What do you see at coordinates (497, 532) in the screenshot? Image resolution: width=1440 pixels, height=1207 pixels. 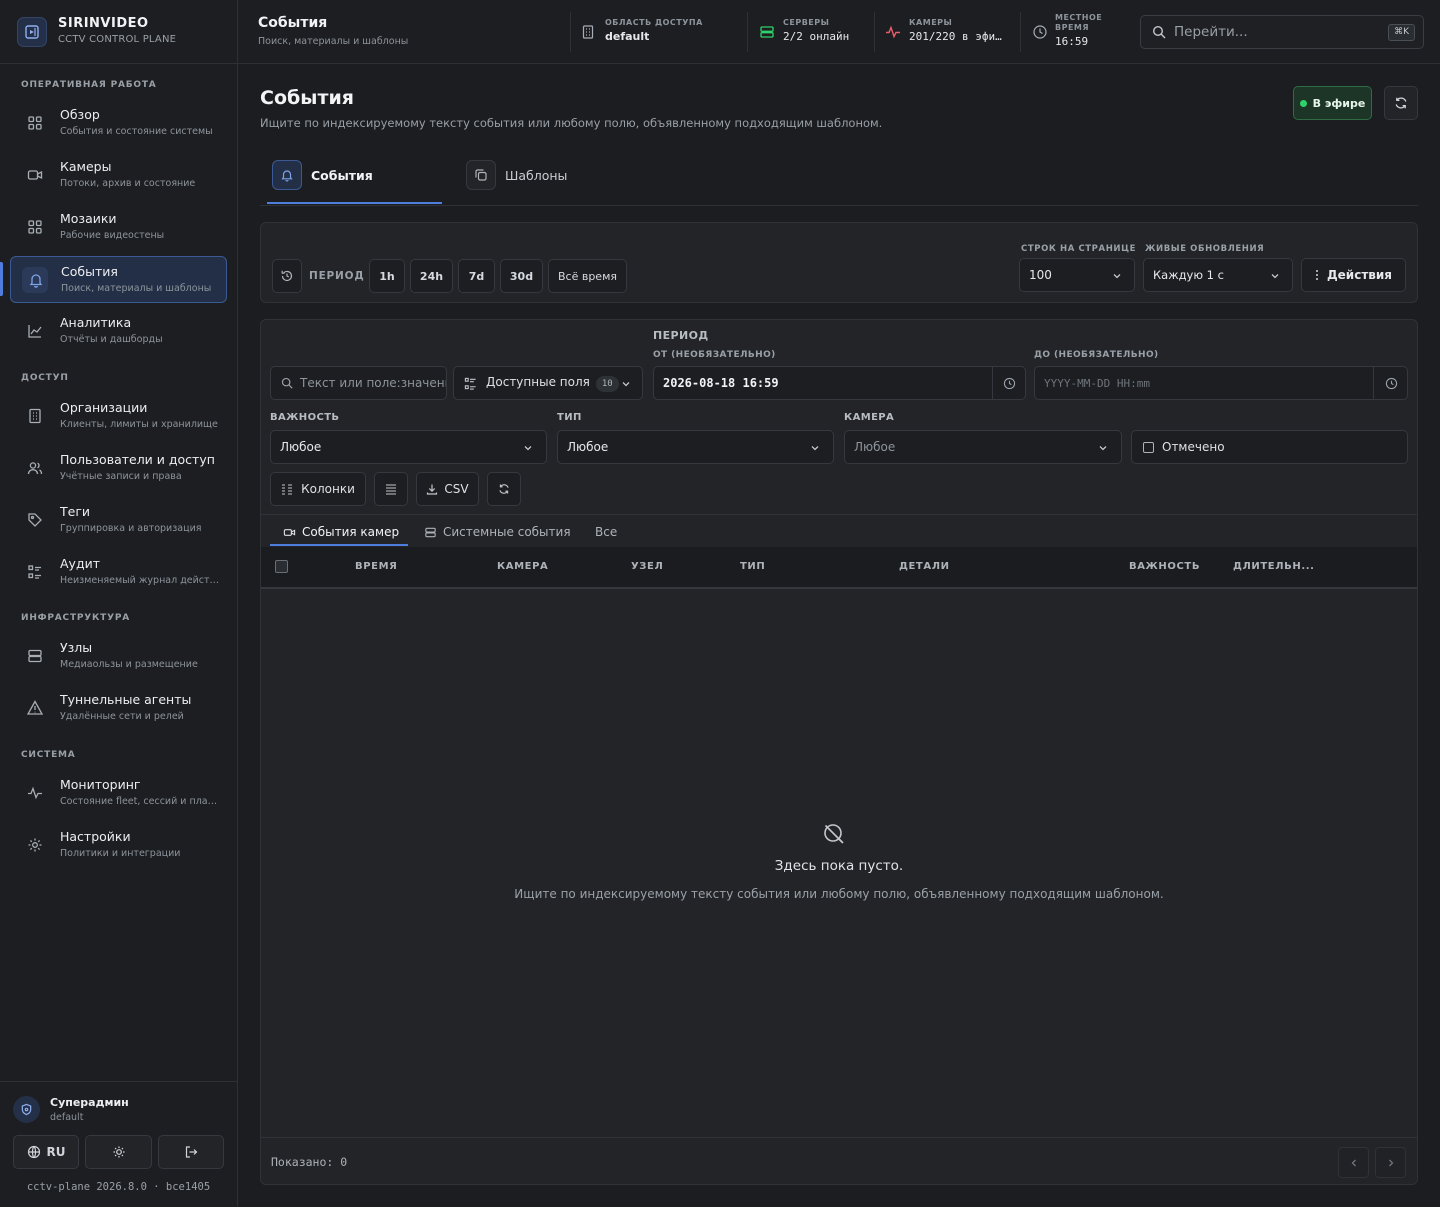 I see `tab-system-events: Системные события` at bounding box center [497, 532].